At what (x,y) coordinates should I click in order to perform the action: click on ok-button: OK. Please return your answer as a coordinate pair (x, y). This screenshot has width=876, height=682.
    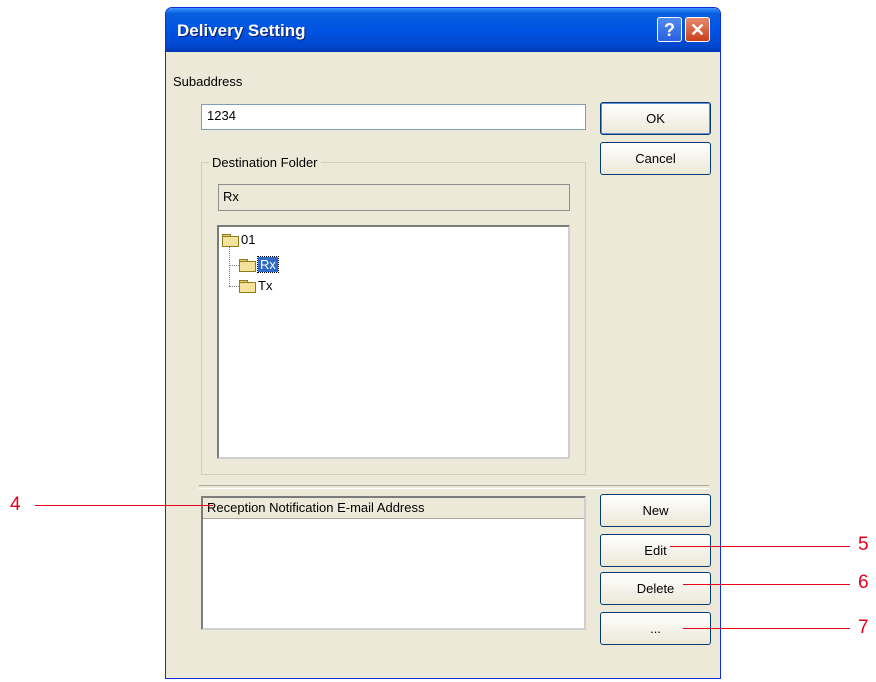
    Looking at the image, I should click on (655, 118).